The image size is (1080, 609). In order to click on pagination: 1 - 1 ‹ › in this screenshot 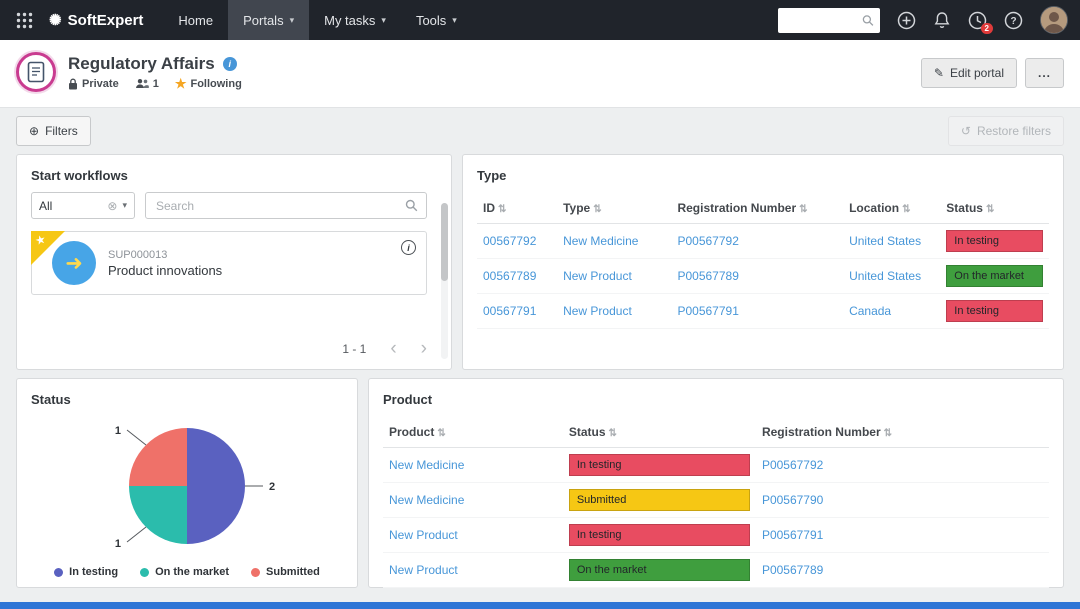, I will do `click(384, 348)`.